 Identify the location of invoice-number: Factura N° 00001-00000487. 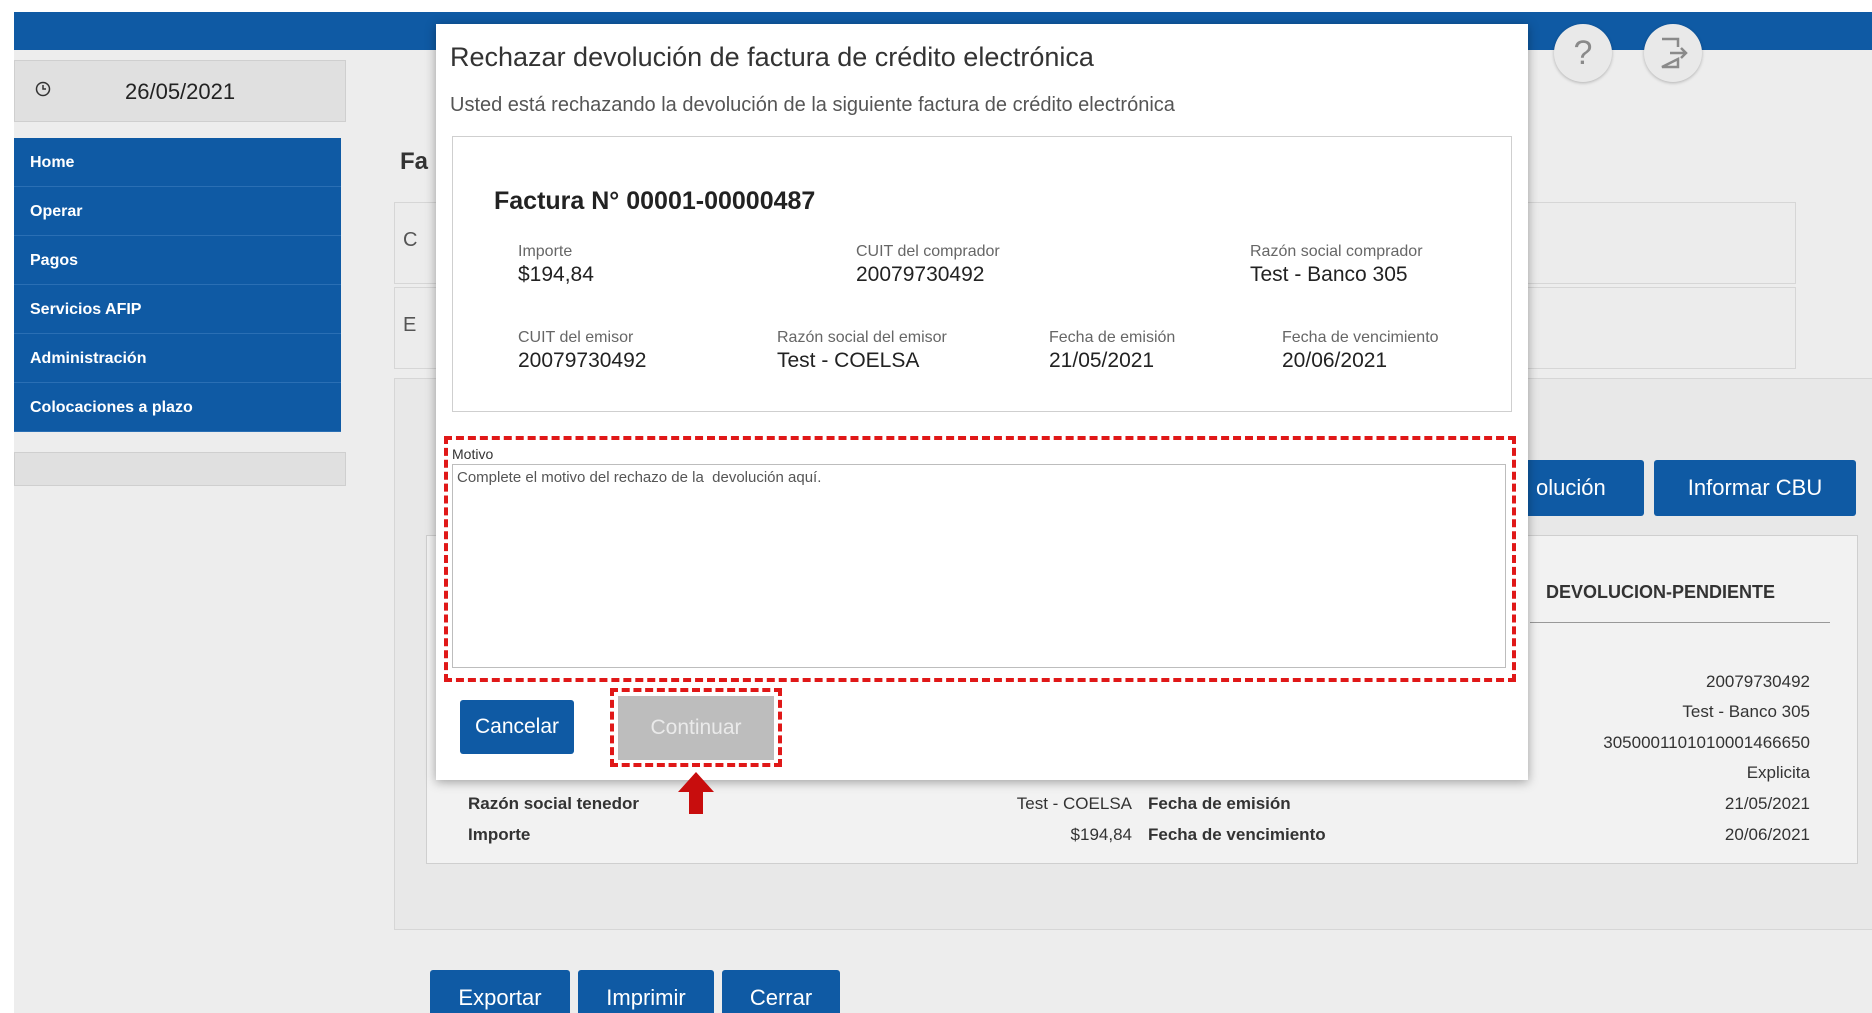
(655, 201).